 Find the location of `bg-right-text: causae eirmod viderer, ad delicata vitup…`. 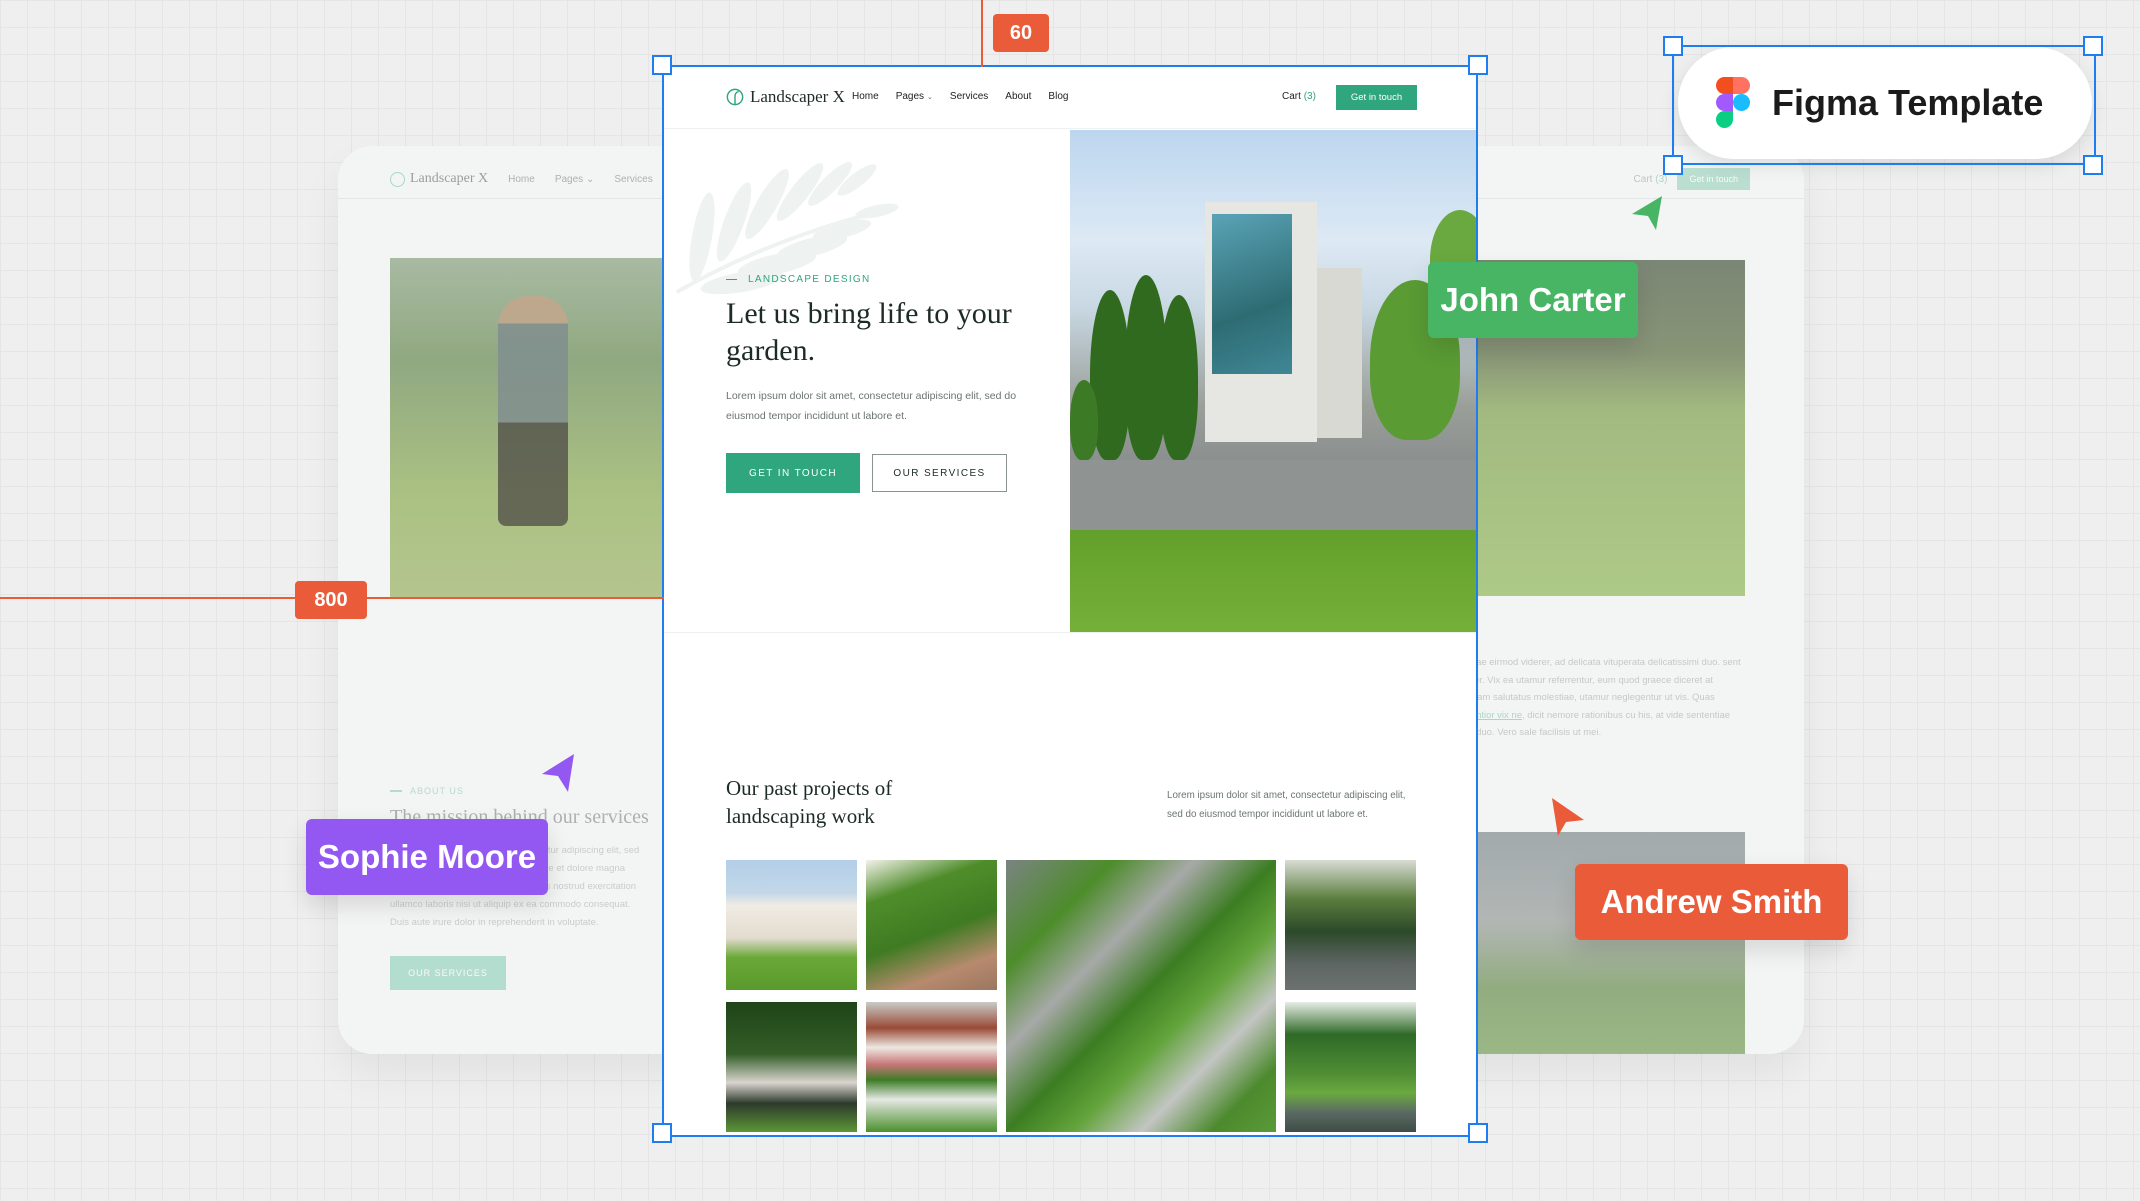

bg-right-text: causae eirmod viderer, ad delicata vitup… is located at coordinates (1598, 697).